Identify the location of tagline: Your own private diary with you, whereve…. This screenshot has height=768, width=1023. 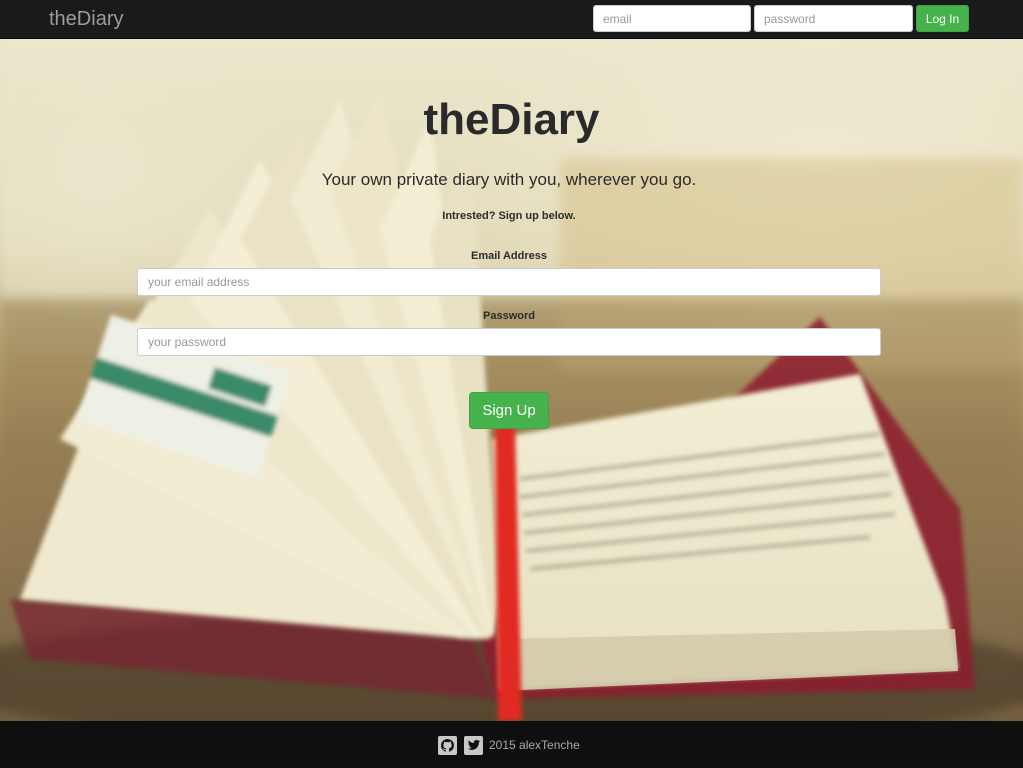
(509, 179).